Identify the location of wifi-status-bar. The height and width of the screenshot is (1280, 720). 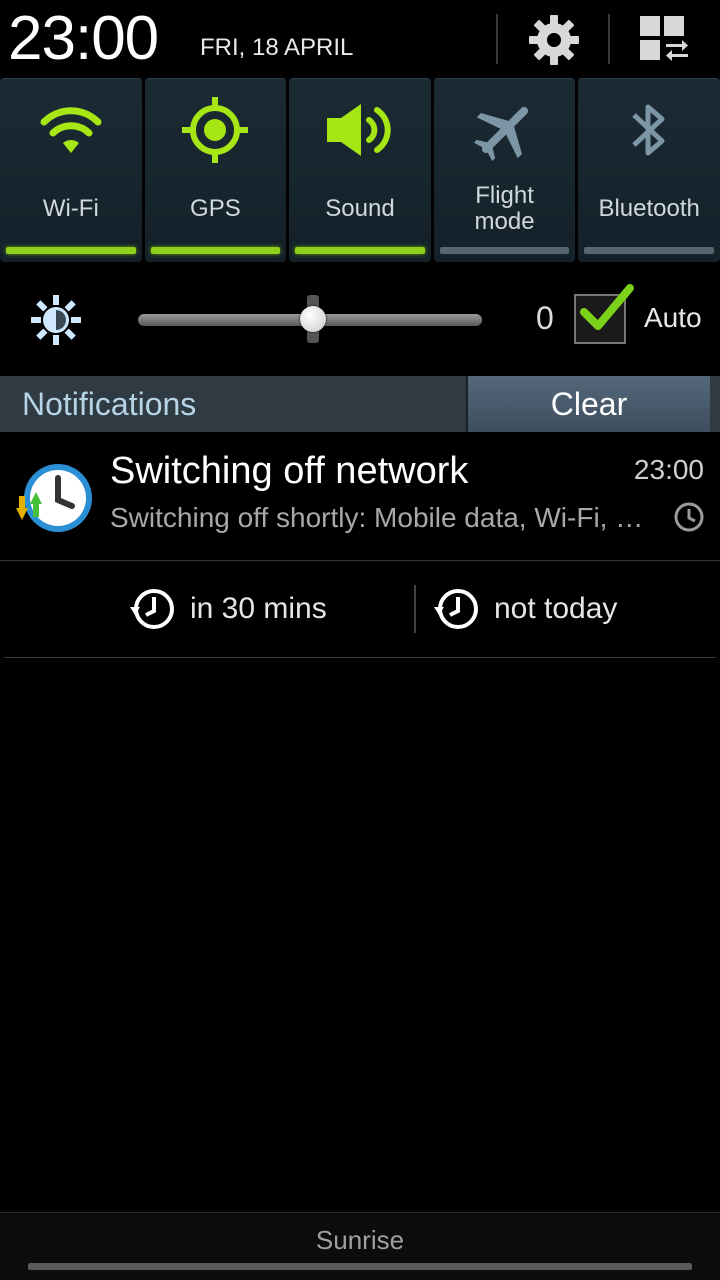
(71, 250).